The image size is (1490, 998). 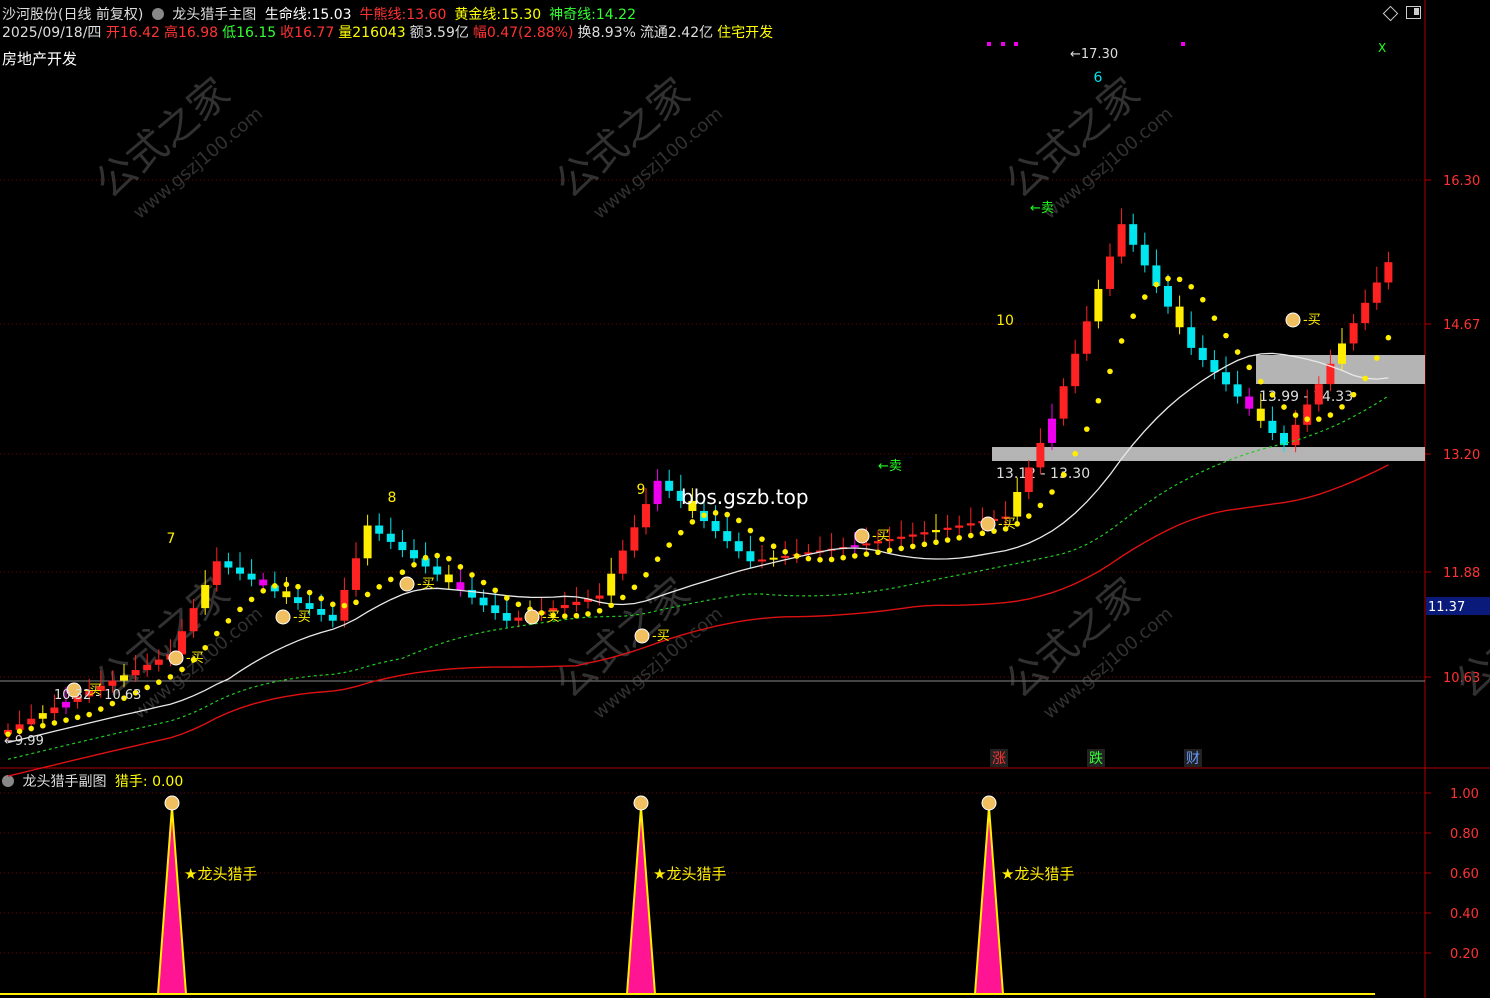 I want to click on bottom-tag: 涨, so click(x=999, y=759).